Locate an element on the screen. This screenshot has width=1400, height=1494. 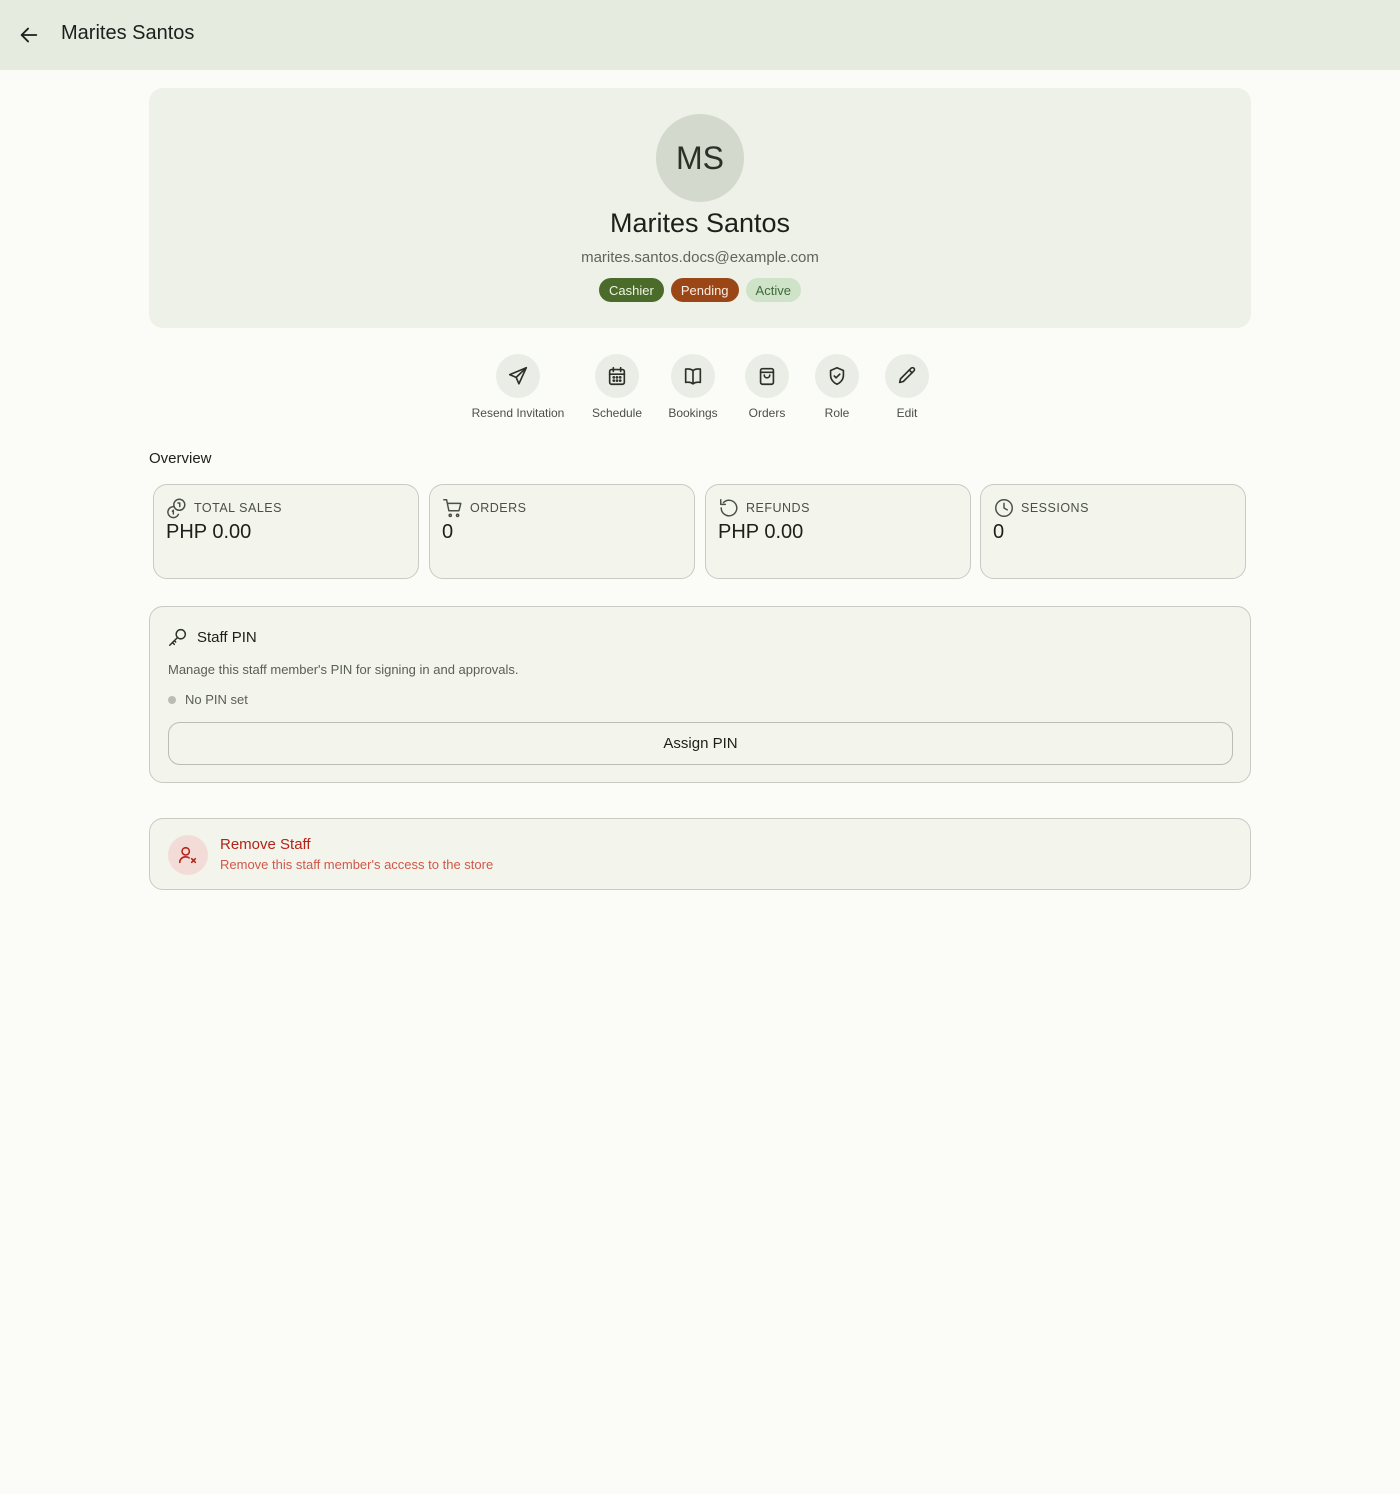
action-label: Schedule is located at coordinates (617, 413).